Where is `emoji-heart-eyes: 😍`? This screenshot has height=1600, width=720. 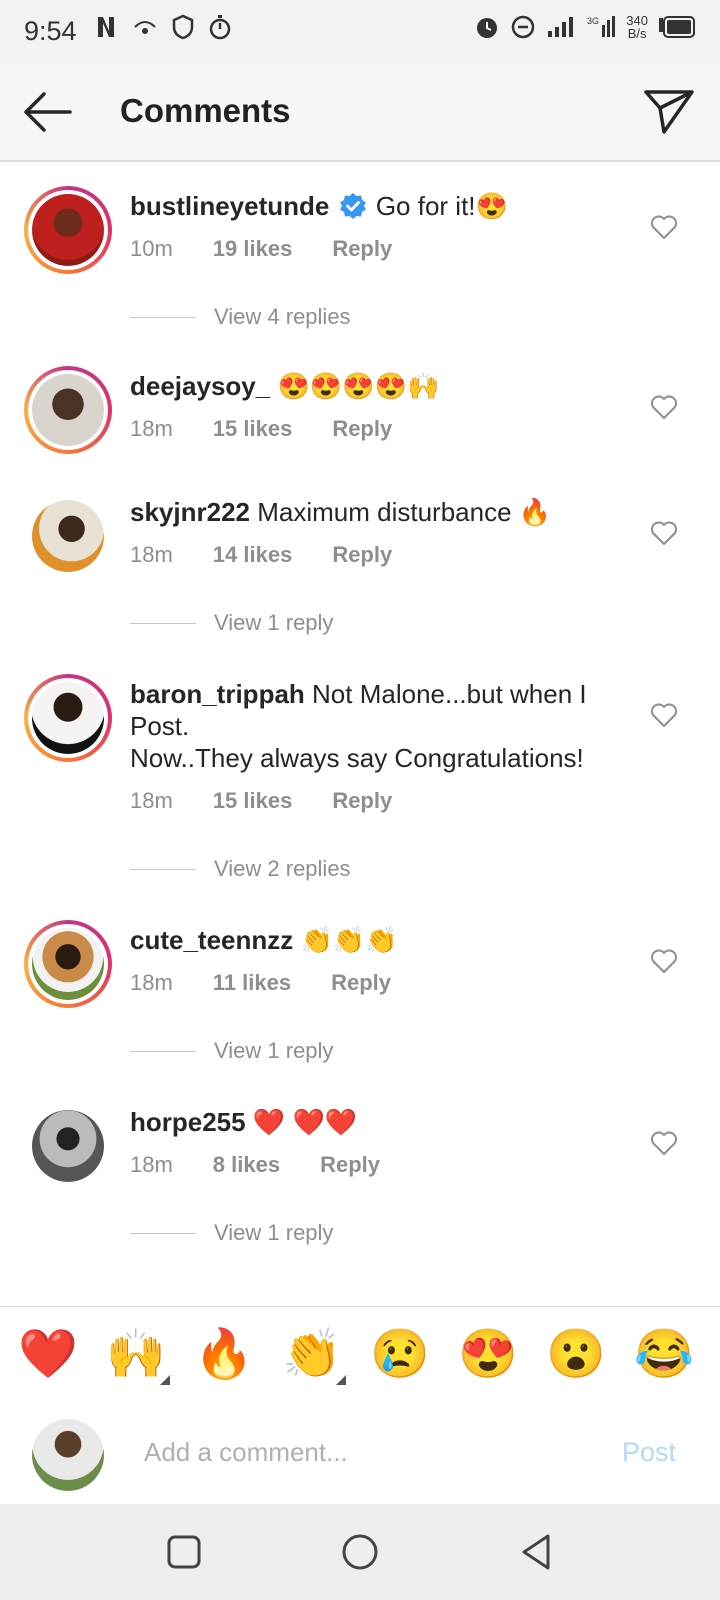
emoji-heart-eyes: 😍 is located at coordinates (488, 1355).